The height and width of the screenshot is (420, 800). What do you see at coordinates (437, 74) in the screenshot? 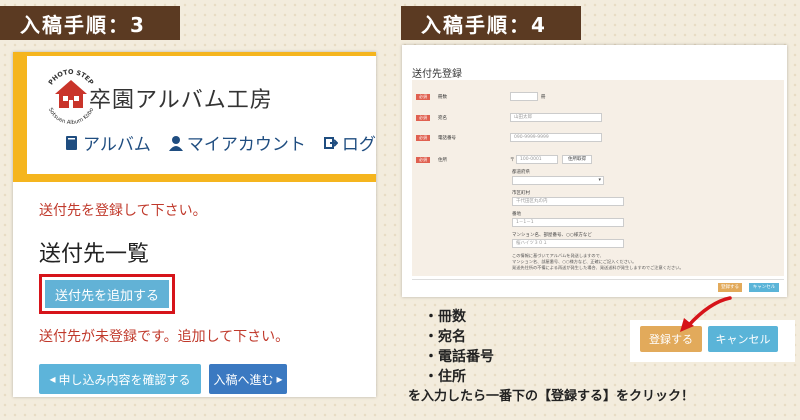
I see `form-title: 送付先登録` at bounding box center [437, 74].